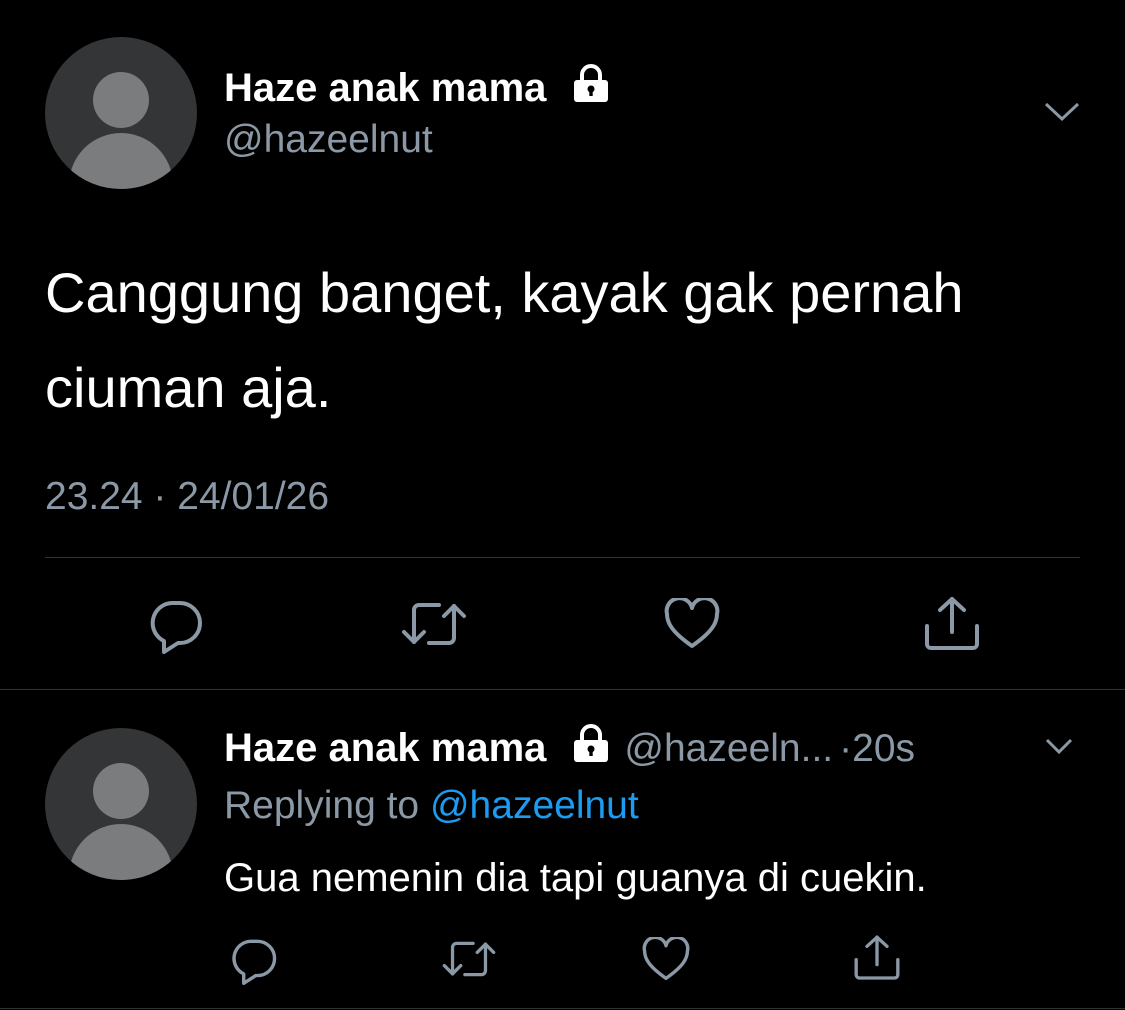 This screenshot has height=1010, width=1125. Describe the element at coordinates (385, 88) in the screenshot. I see `author-name-text: Haze anak mama` at that location.